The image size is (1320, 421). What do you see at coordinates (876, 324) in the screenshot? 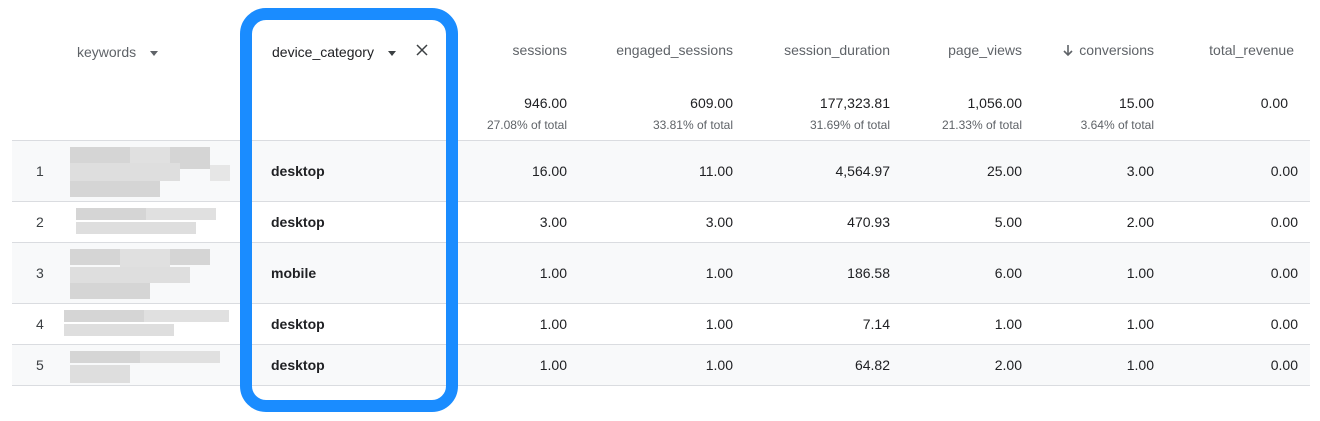
I see `session-duration-cell: 7.14` at bounding box center [876, 324].